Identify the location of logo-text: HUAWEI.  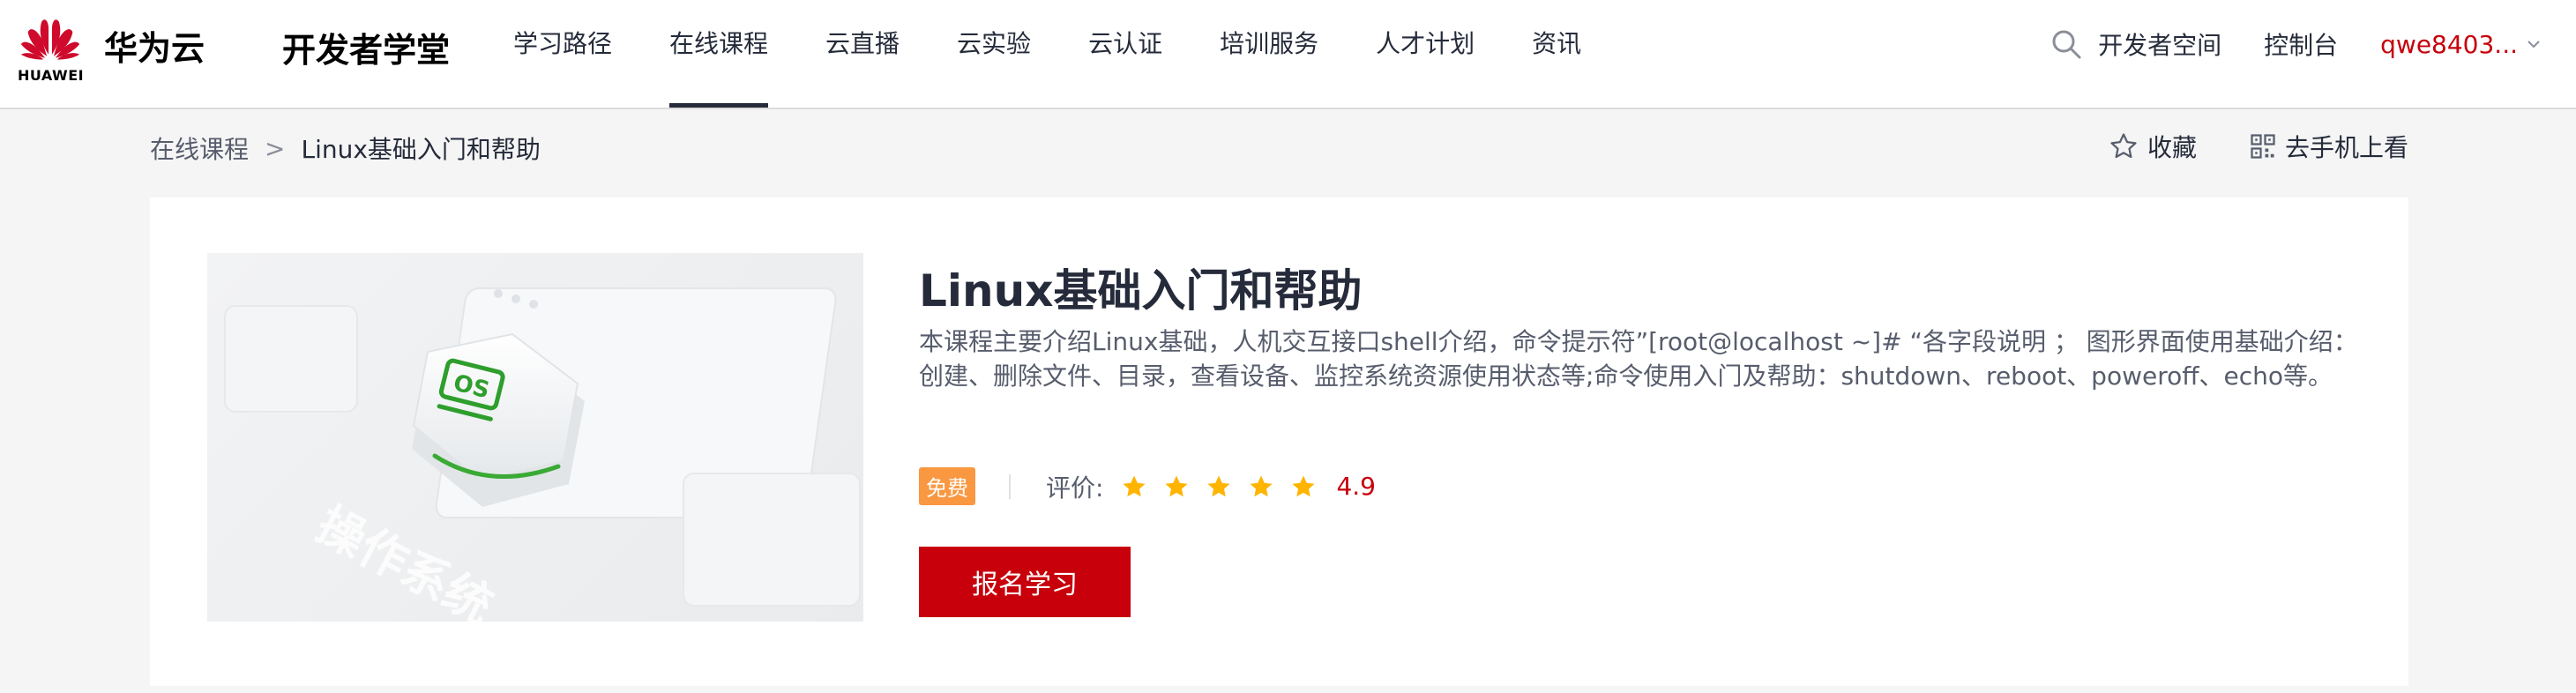
(51, 75).